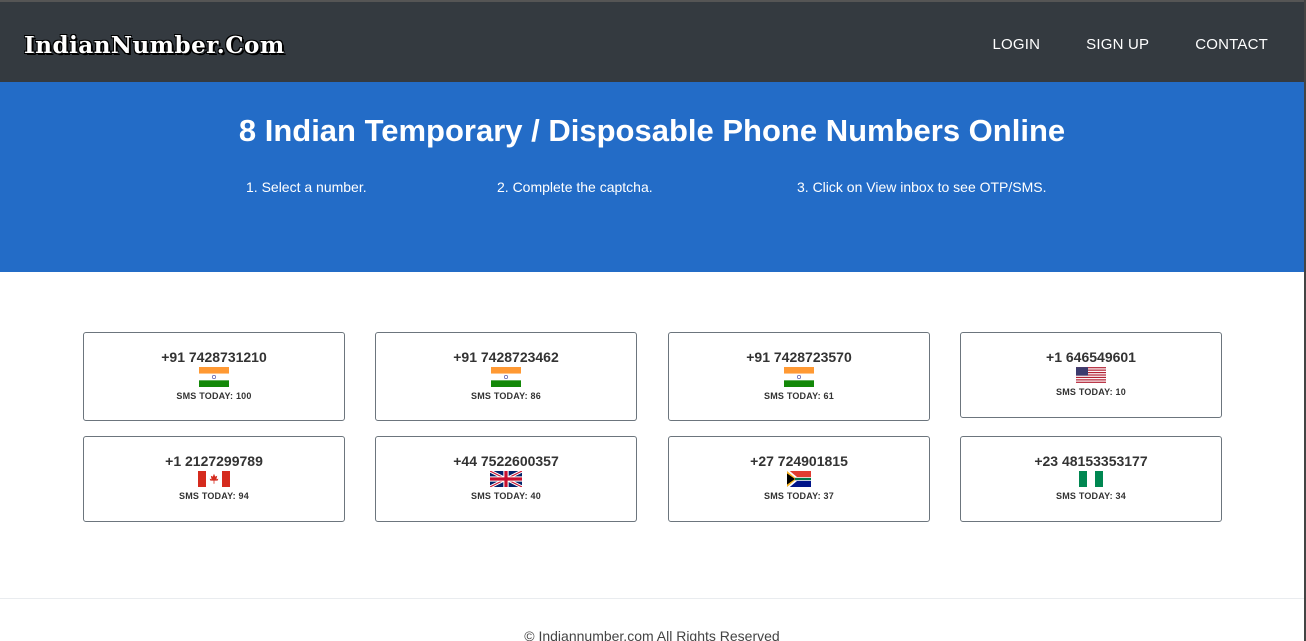  Describe the element at coordinates (506, 461) in the screenshot. I see `phone-number: +44 7522600357` at that location.